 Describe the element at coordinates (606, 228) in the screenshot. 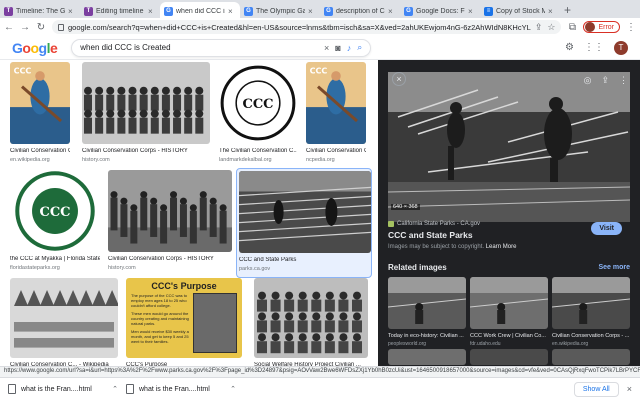

I see `visit-button: Visit` at that location.